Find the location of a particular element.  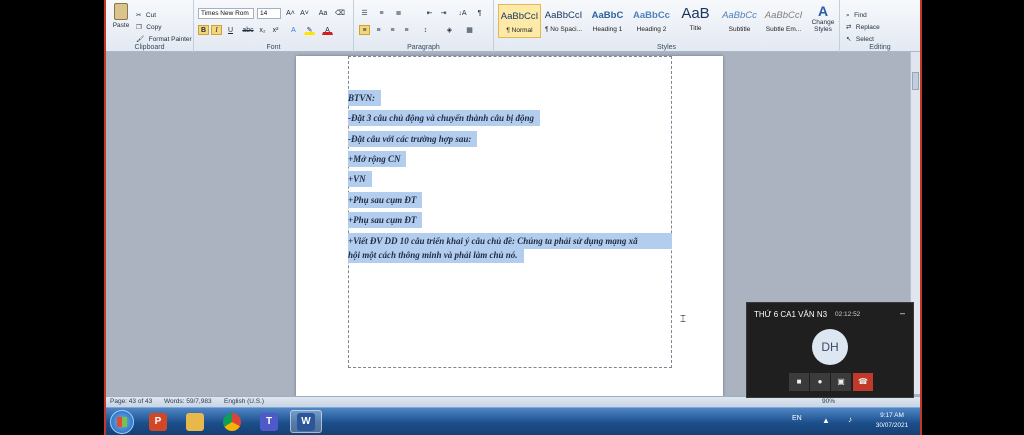

call-title: THỨ 6 CA1 VĂN N3 is located at coordinates (791, 314).